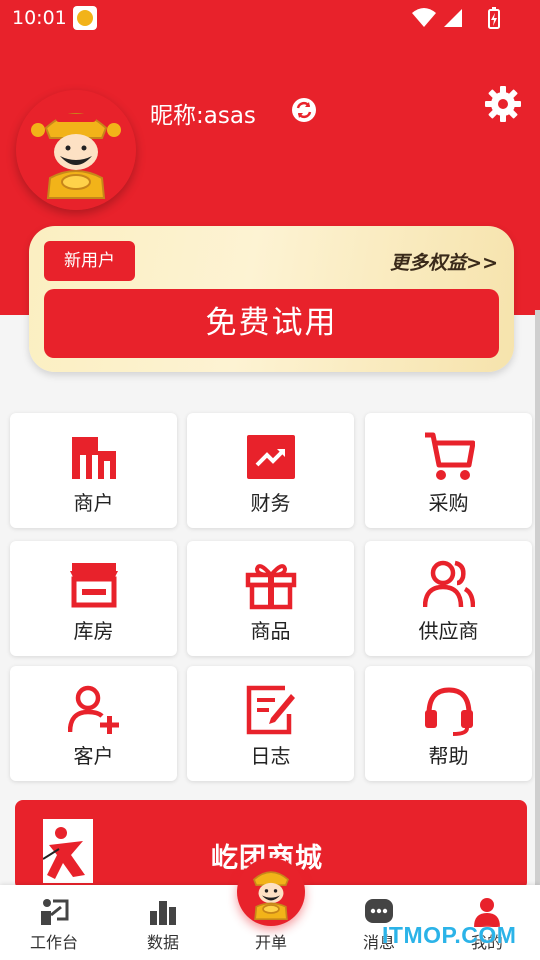 The image size is (540, 960). I want to click on nav-label: 工作台, so click(53, 942).